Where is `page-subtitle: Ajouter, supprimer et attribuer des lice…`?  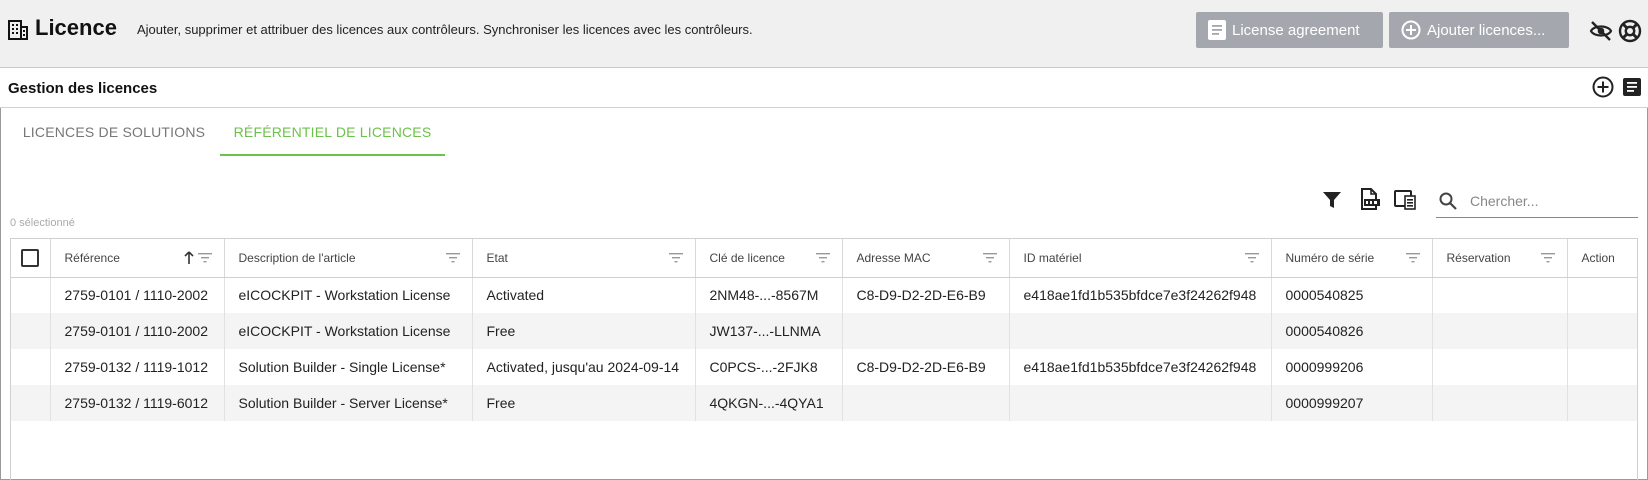
page-subtitle: Ajouter, supprimer et attribuer des lice… is located at coordinates (445, 29).